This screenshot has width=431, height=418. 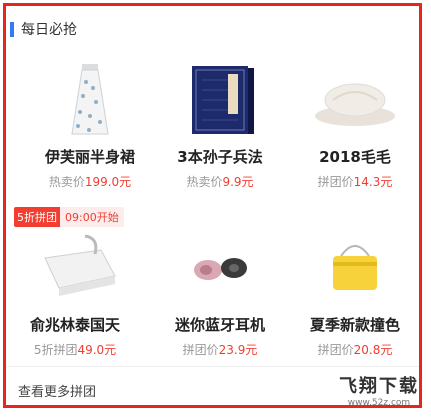 What do you see at coordinates (219, 325) in the screenshot?
I see `product-name: 迷你蓝牙耳机` at bounding box center [219, 325].